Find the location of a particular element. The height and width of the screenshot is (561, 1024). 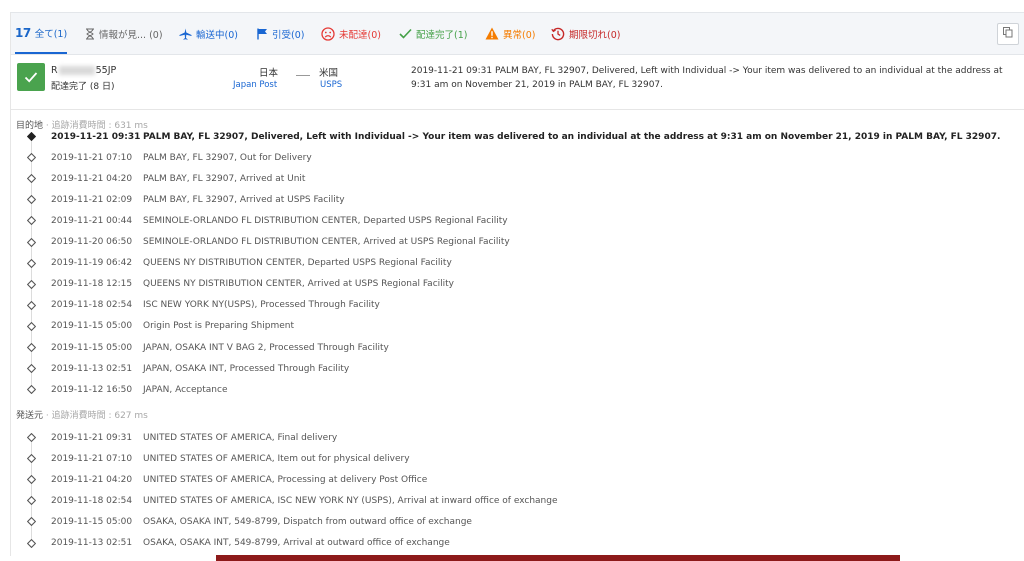

tracking-number: R 55JP is located at coordinates (83, 70).